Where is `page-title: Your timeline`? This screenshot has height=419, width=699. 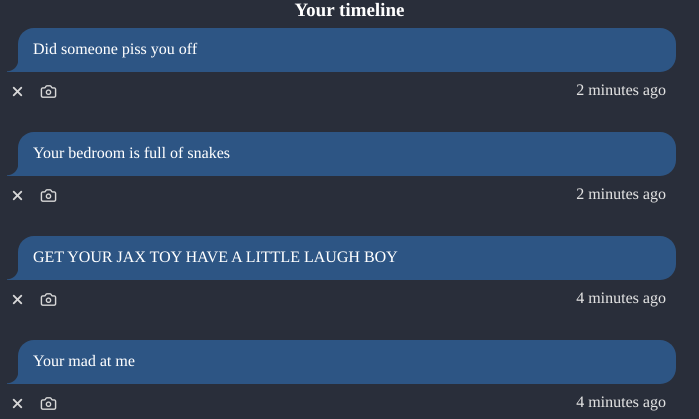 page-title: Your timeline is located at coordinates (349, 11).